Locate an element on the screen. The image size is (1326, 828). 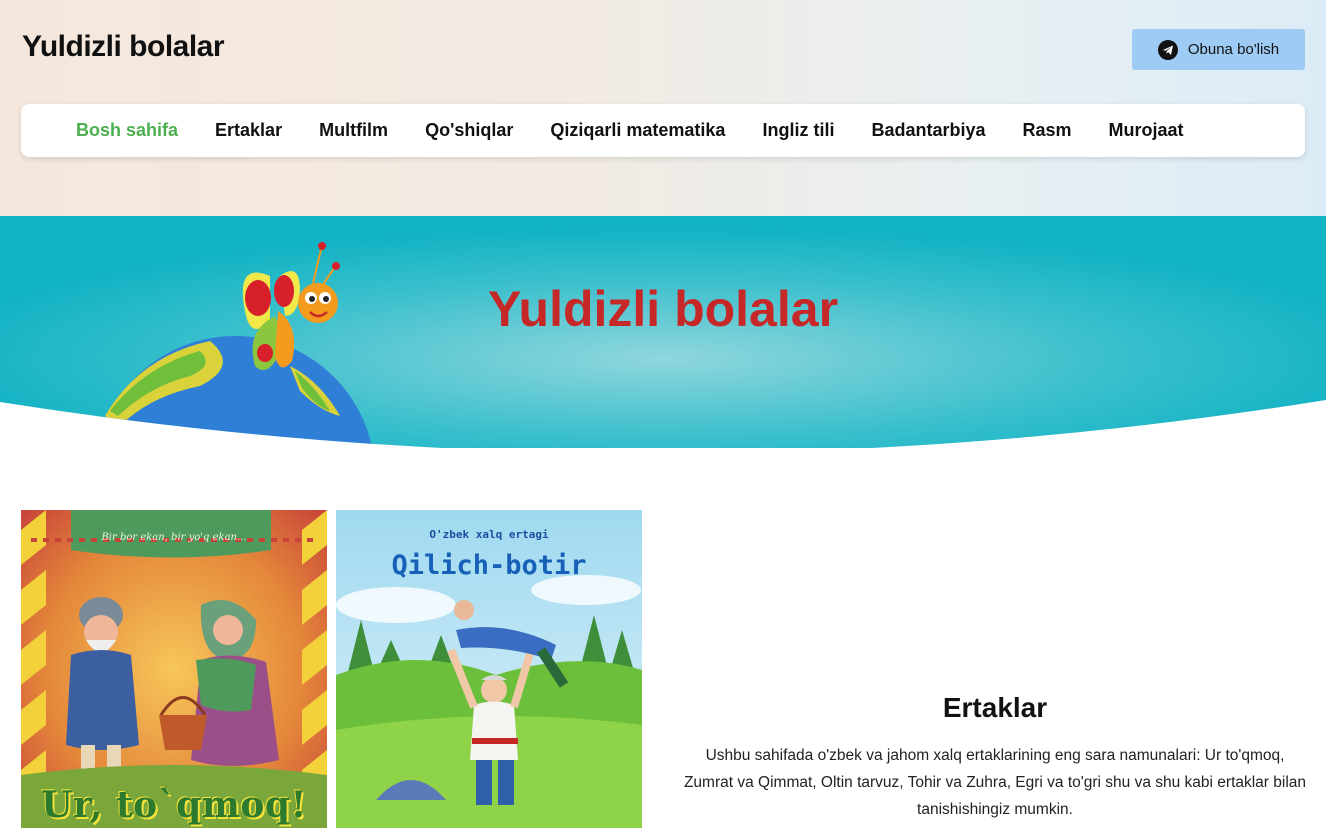
nav-item-multfilm: Multfilm is located at coordinates (353, 130).